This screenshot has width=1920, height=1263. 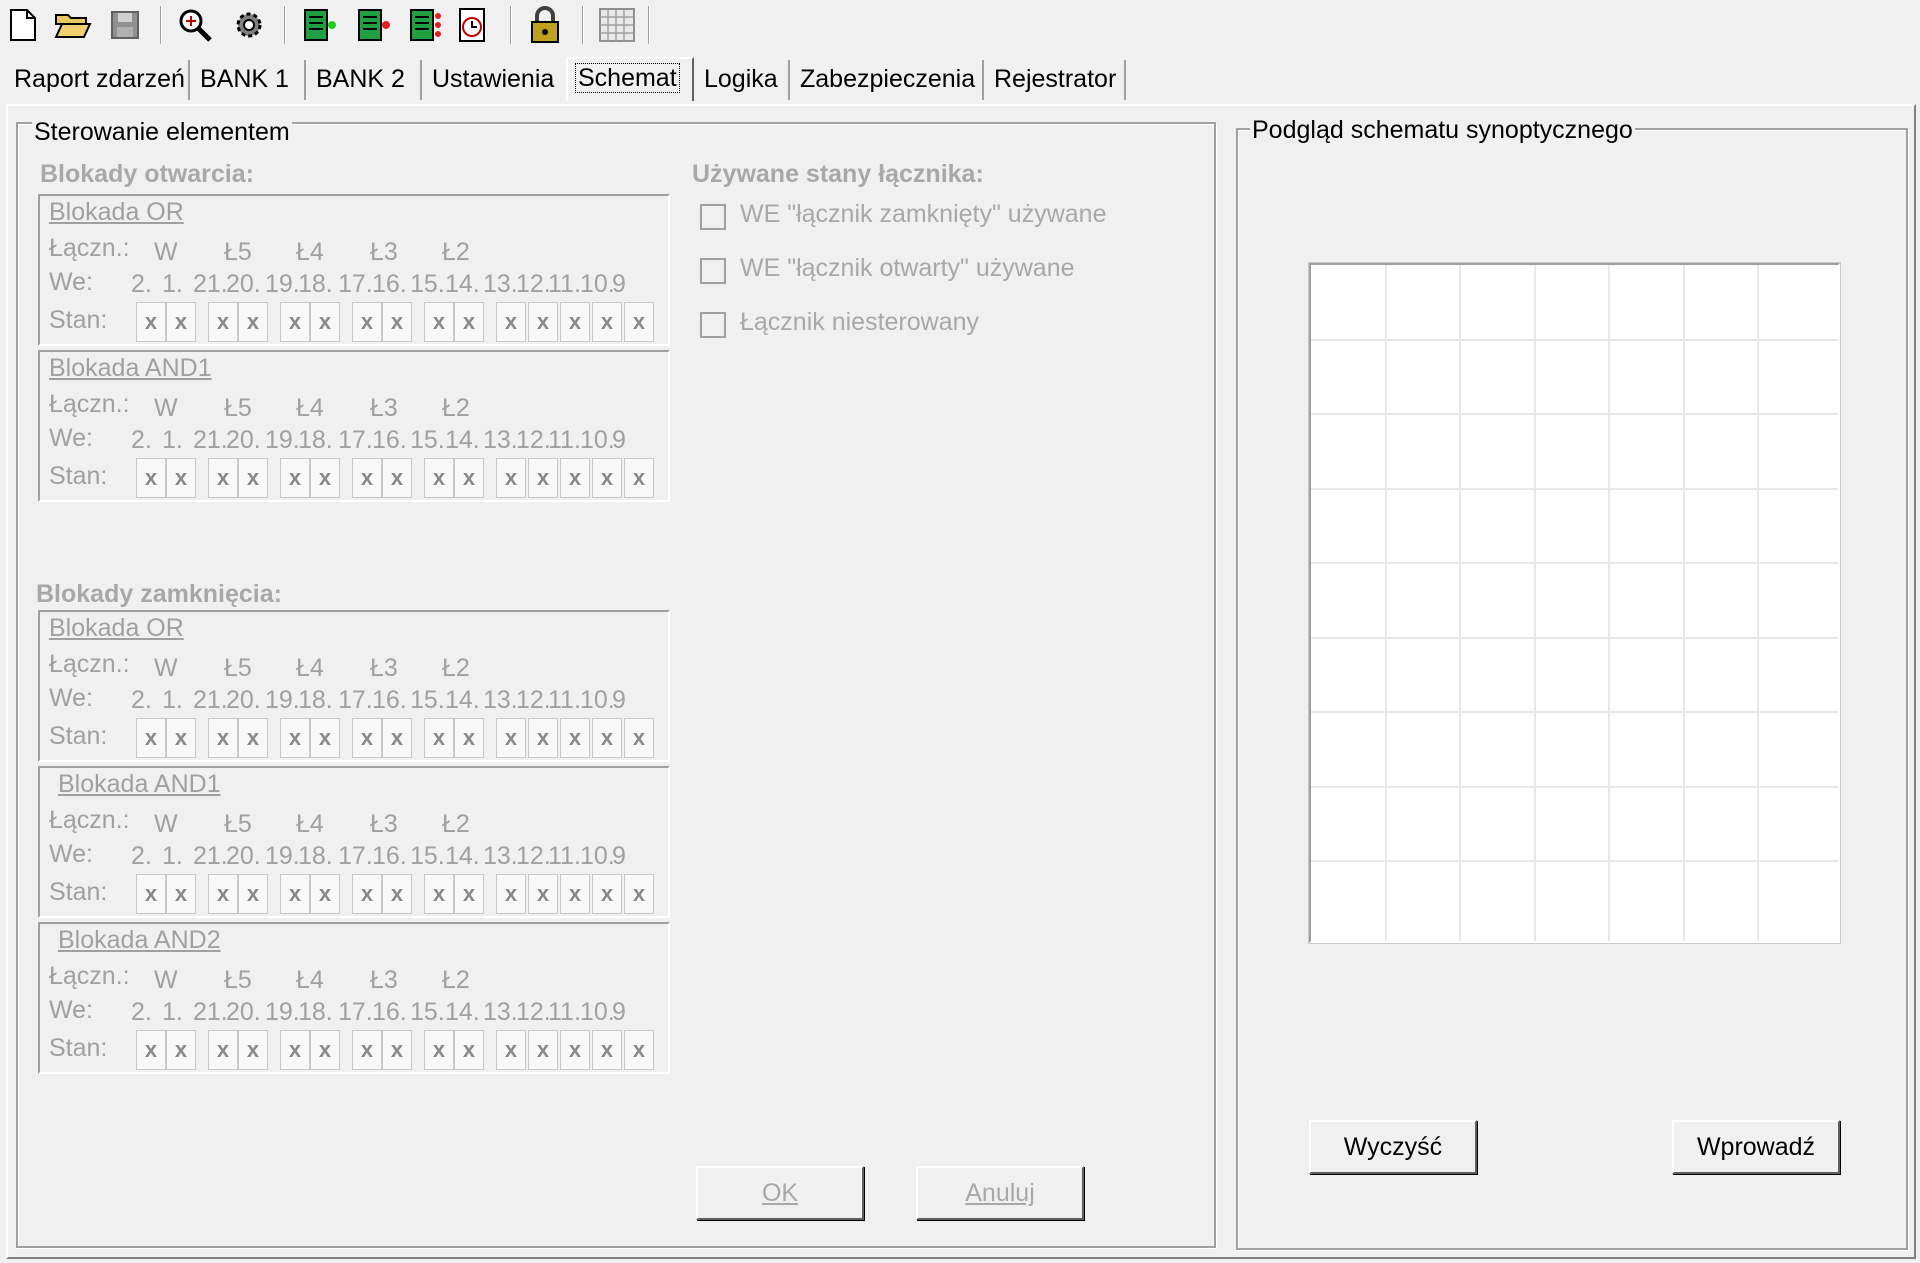 What do you see at coordinates (73, 25) in the screenshot?
I see `open-folder-icon` at bounding box center [73, 25].